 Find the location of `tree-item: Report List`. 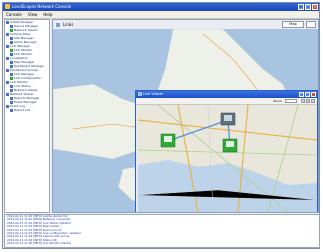

tree-item: Report List is located at coordinates (27, 110).